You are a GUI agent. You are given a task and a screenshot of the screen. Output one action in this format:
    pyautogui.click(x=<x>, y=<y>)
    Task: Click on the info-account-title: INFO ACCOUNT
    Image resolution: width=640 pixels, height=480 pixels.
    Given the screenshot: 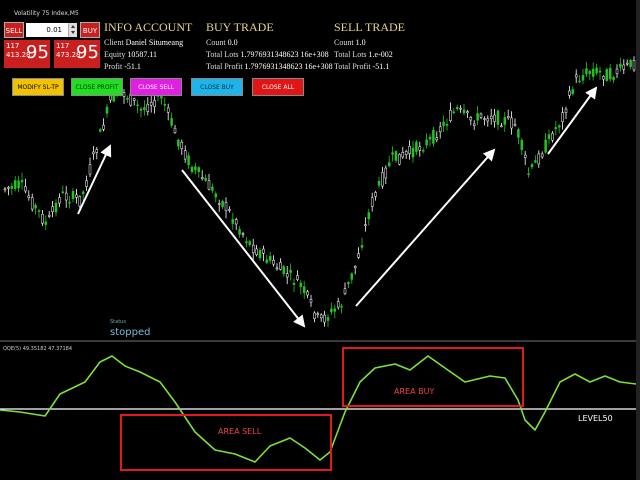 What is the action you would take?
    pyautogui.click(x=148, y=27)
    